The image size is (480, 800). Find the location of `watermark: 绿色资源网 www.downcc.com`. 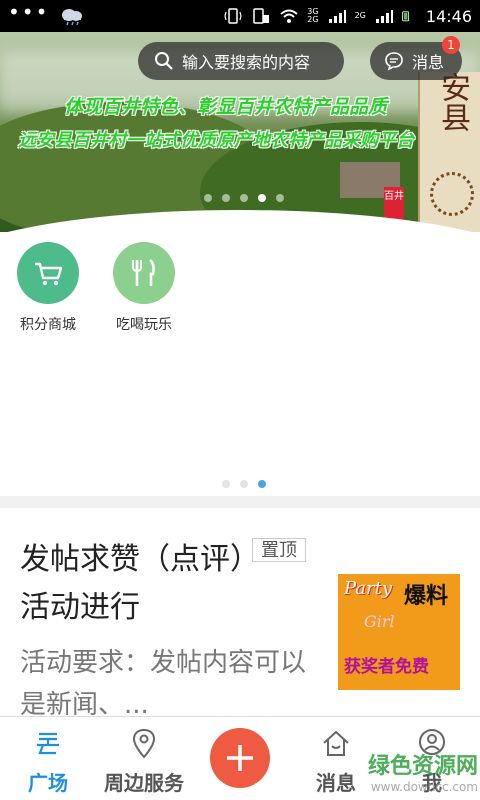

watermark: 绿色资源网 www.downcc.com is located at coordinates (412, 771).